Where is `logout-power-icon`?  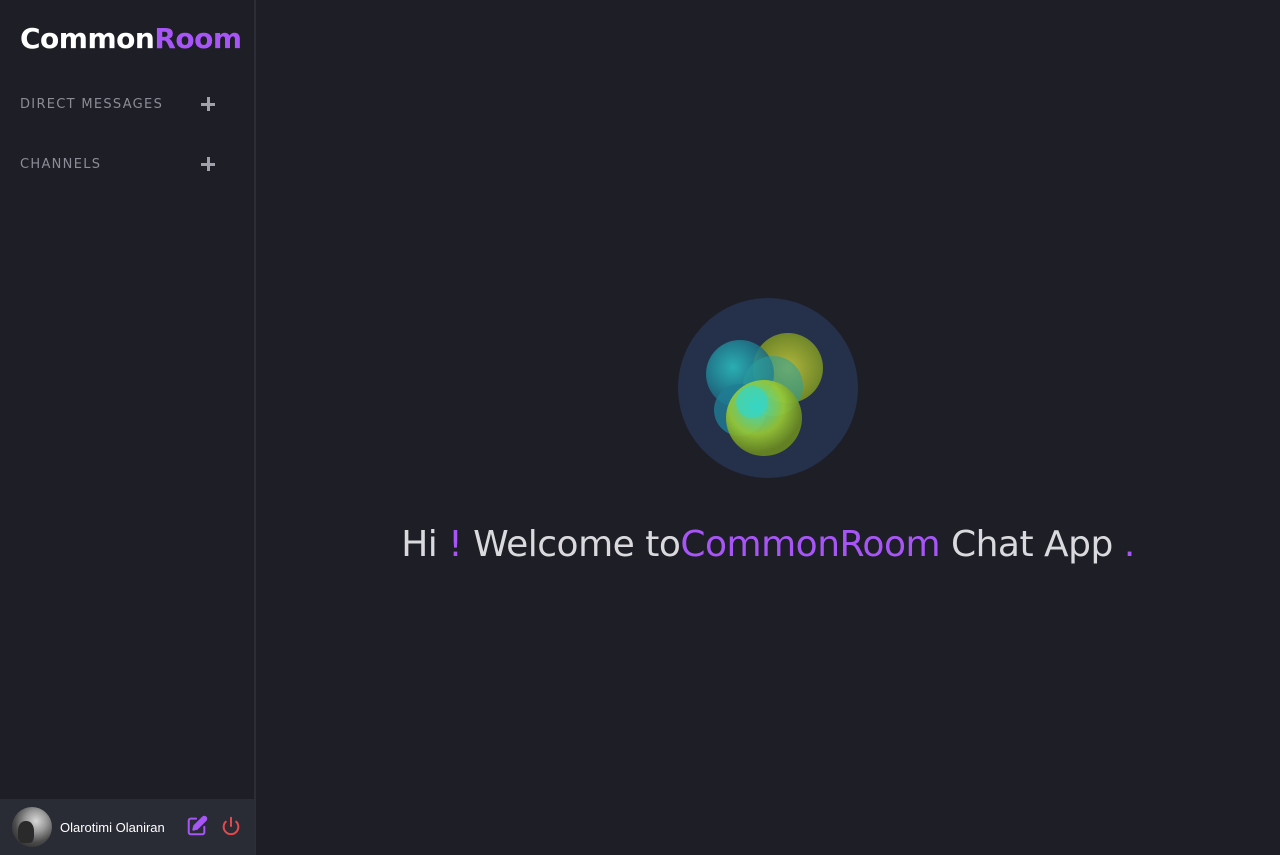
logout-power-icon is located at coordinates (231, 826).